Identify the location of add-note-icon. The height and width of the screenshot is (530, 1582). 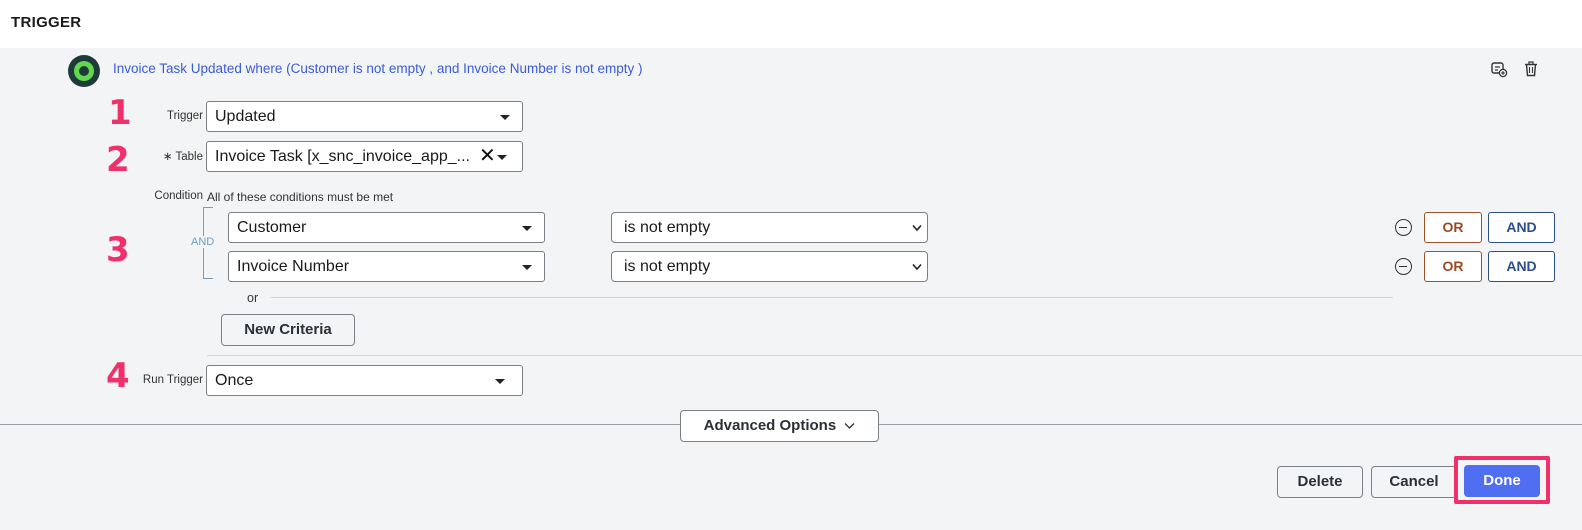
(1499, 69).